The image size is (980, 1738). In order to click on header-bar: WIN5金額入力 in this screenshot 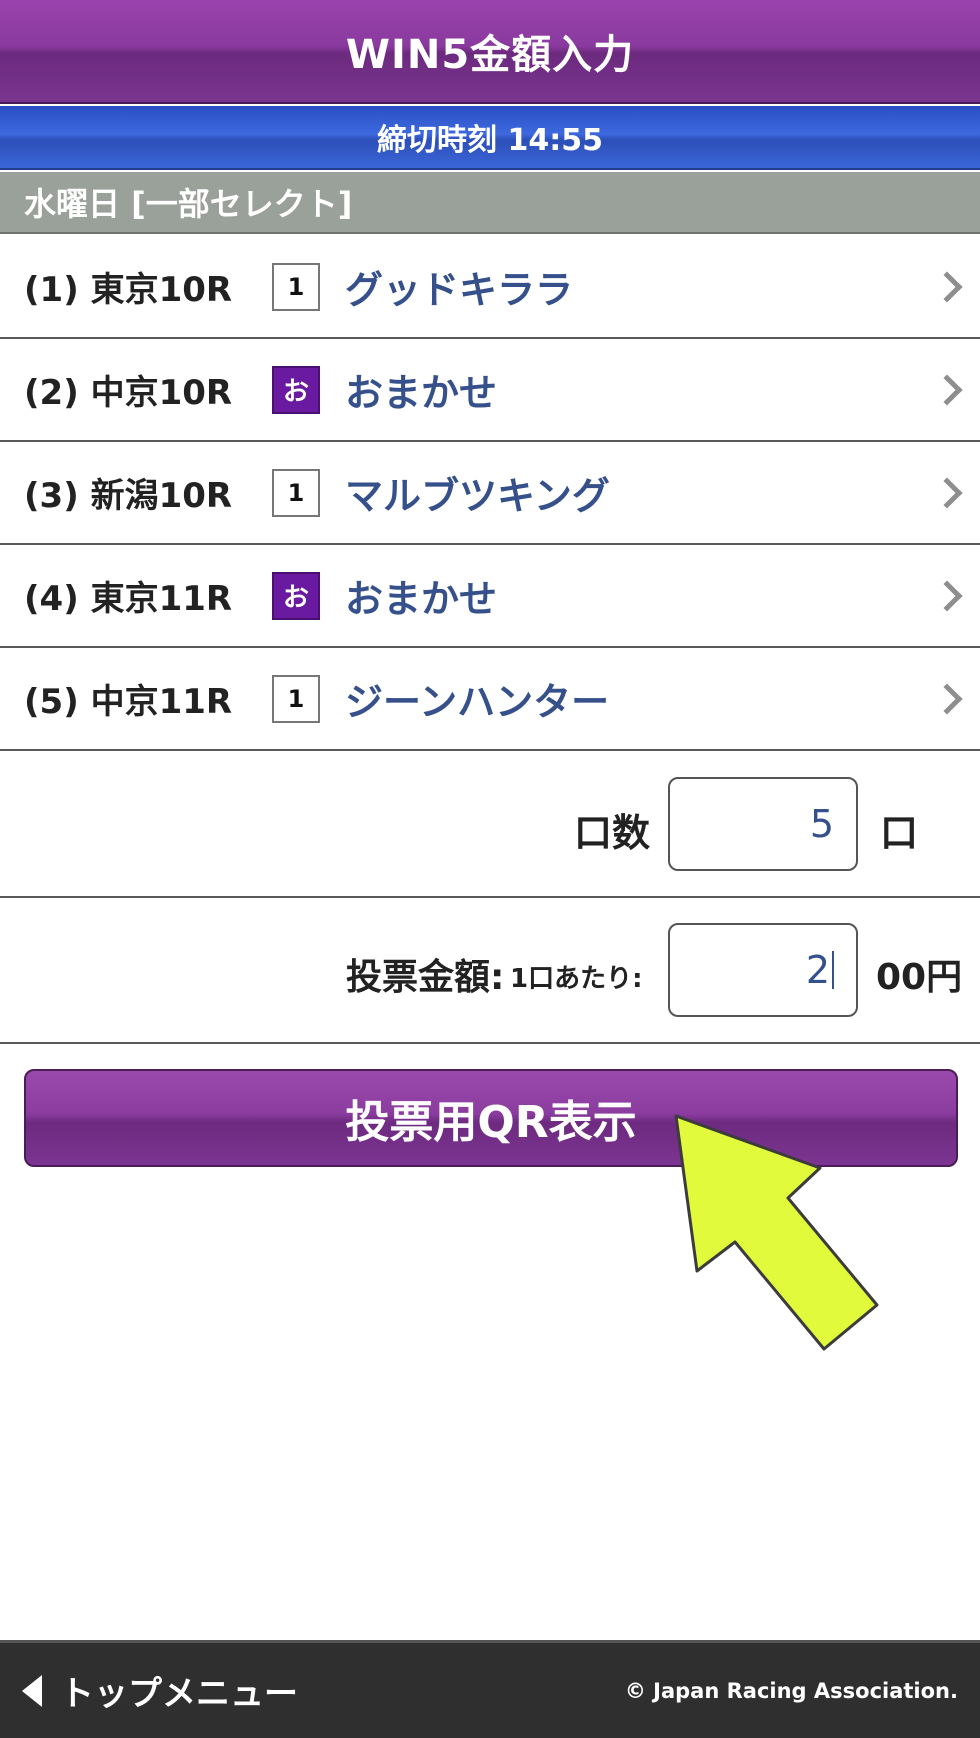, I will do `click(490, 52)`.